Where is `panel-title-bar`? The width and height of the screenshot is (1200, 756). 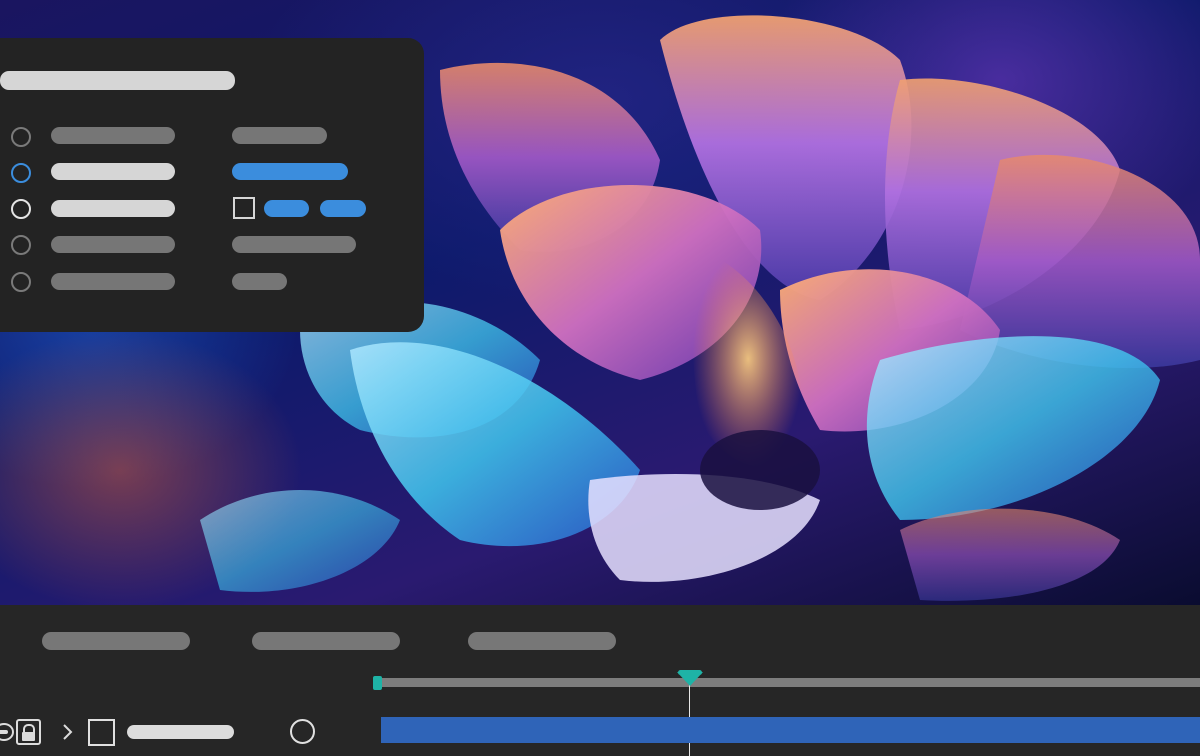 panel-title-bar is located at coordinates (117, 80).